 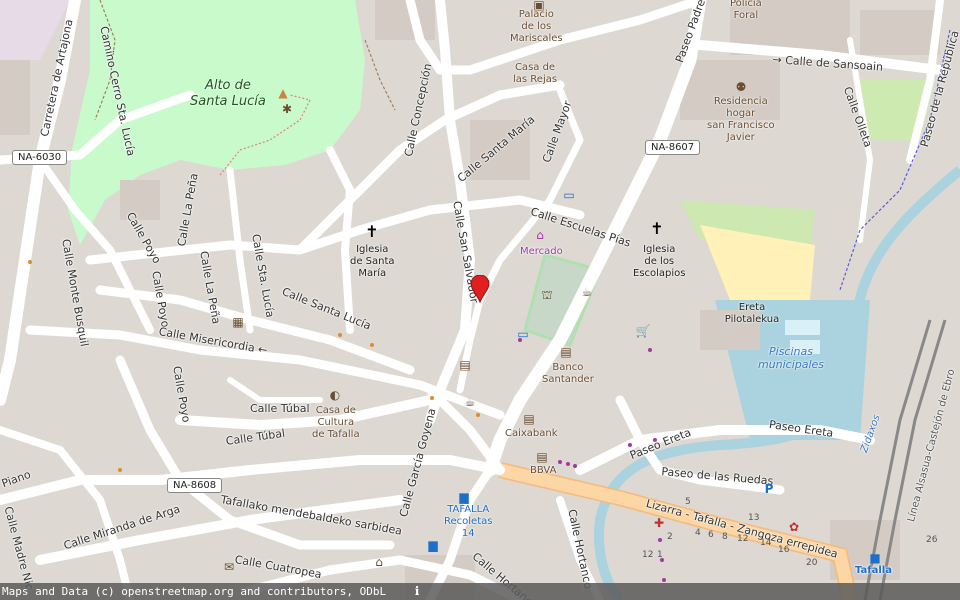 I want to click on pharmacy-icon: ✚, so click(x=659, y=523).